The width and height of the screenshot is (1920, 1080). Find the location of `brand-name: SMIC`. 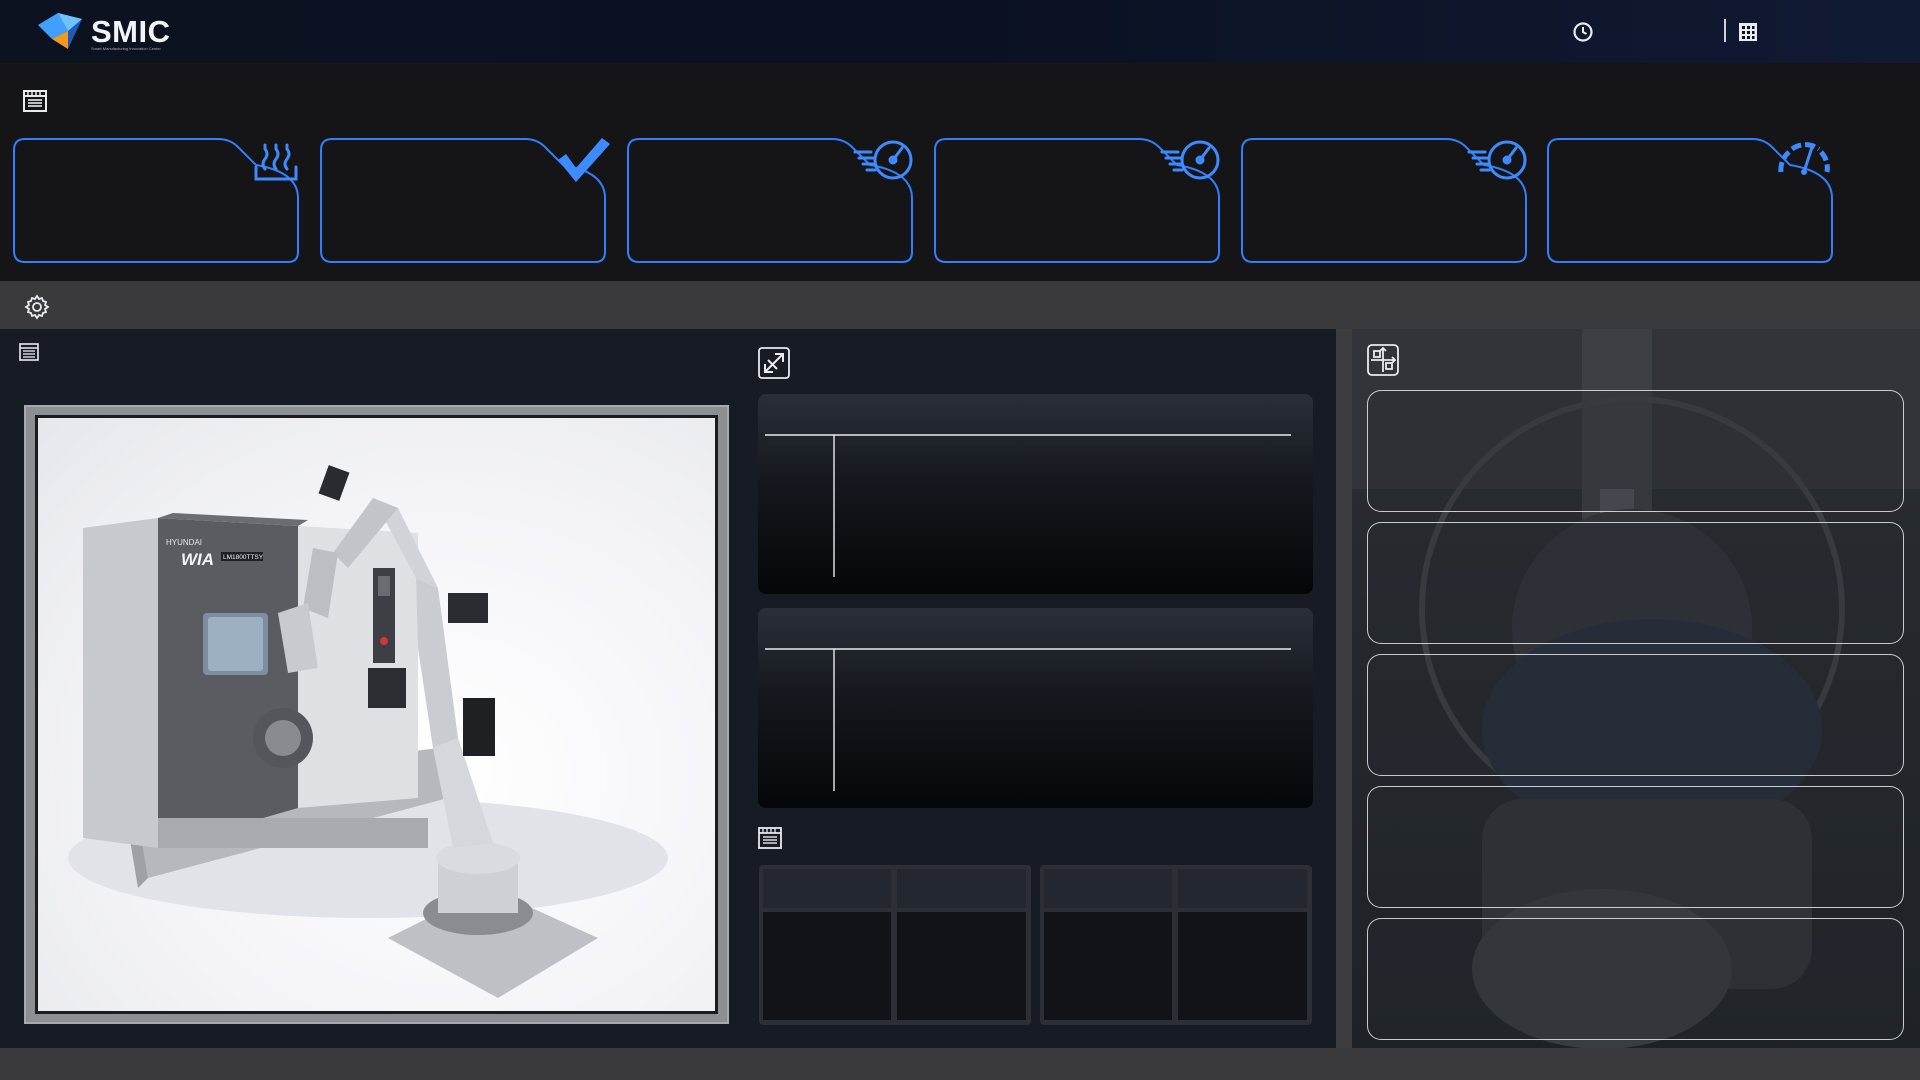

brand-name: SMIC is located at coordinates (131, 31).